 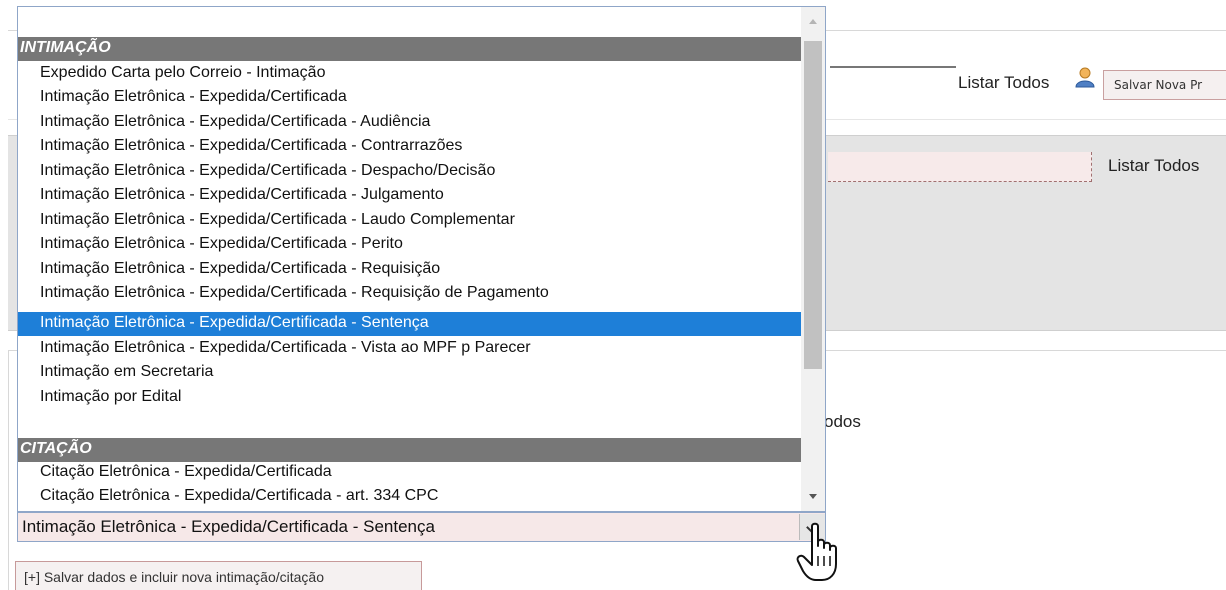 I want to click on listar-todos-bottom-link: odos, so click(x=842, y=422).